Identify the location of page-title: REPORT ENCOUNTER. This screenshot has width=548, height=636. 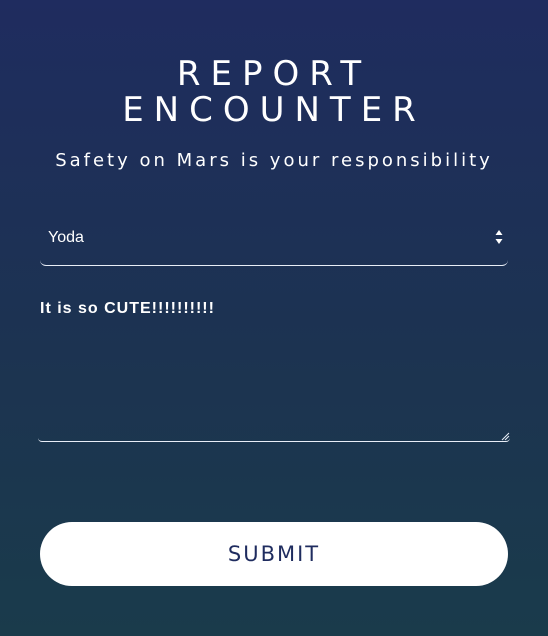
(274, 92).